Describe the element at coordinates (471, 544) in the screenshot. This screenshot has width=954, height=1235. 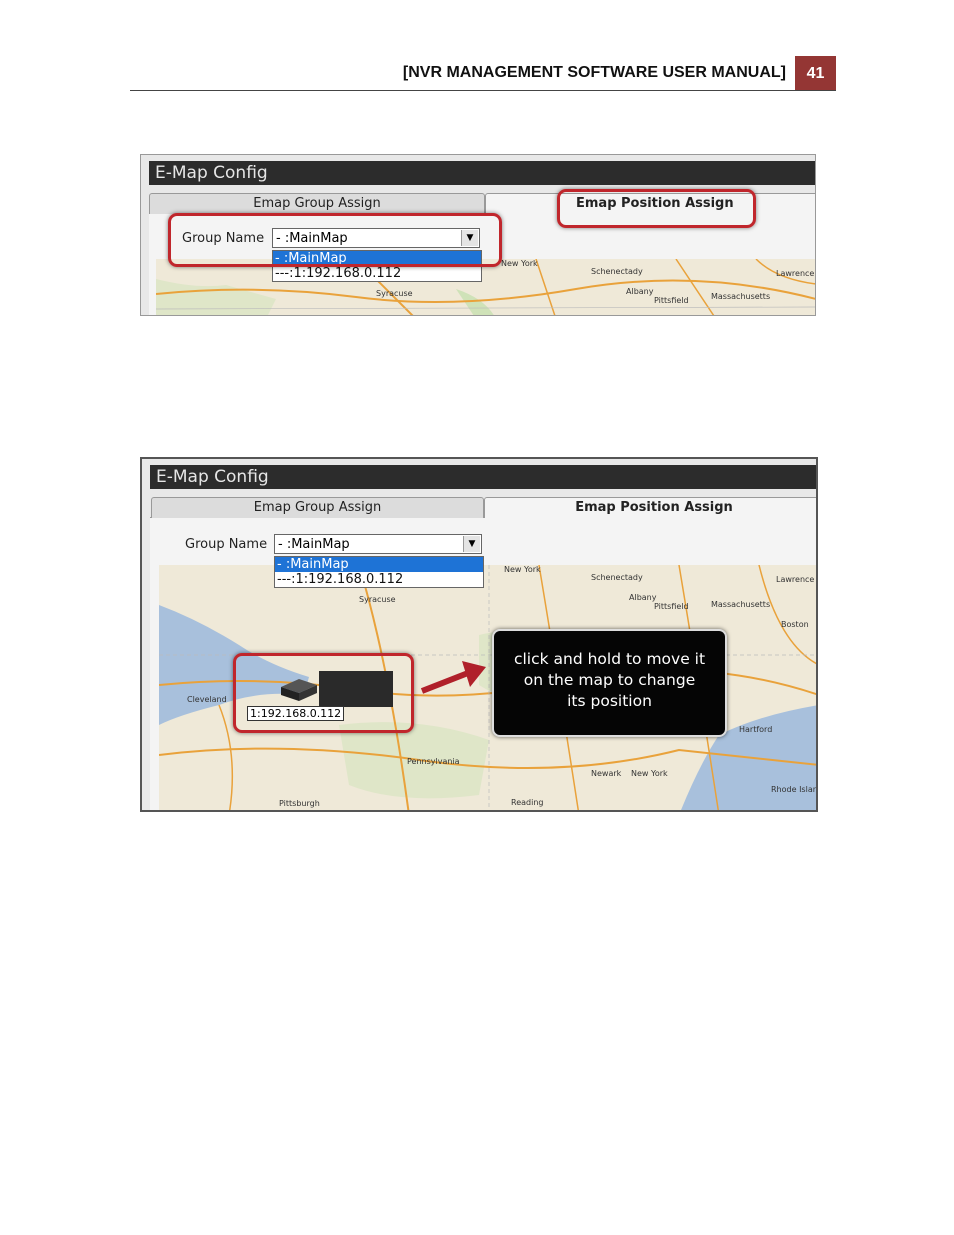
I see `chevron-down-icon: ▼` at that location.